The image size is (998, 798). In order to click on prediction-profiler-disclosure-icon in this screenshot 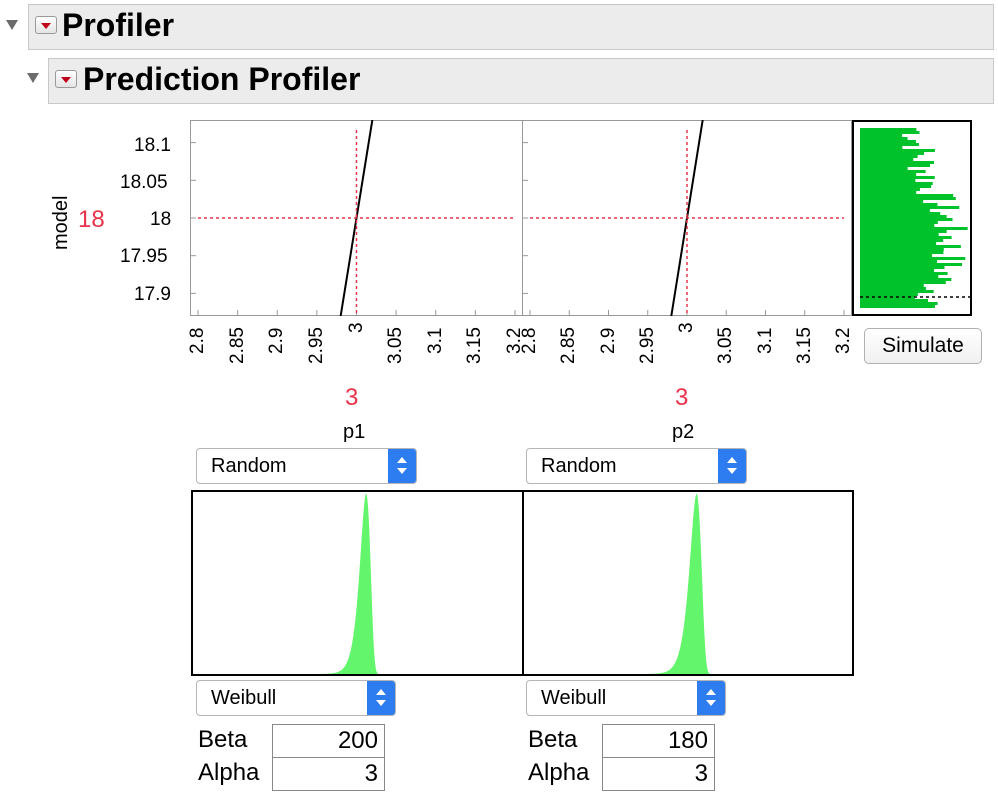, I will do `click(33, 78)`.